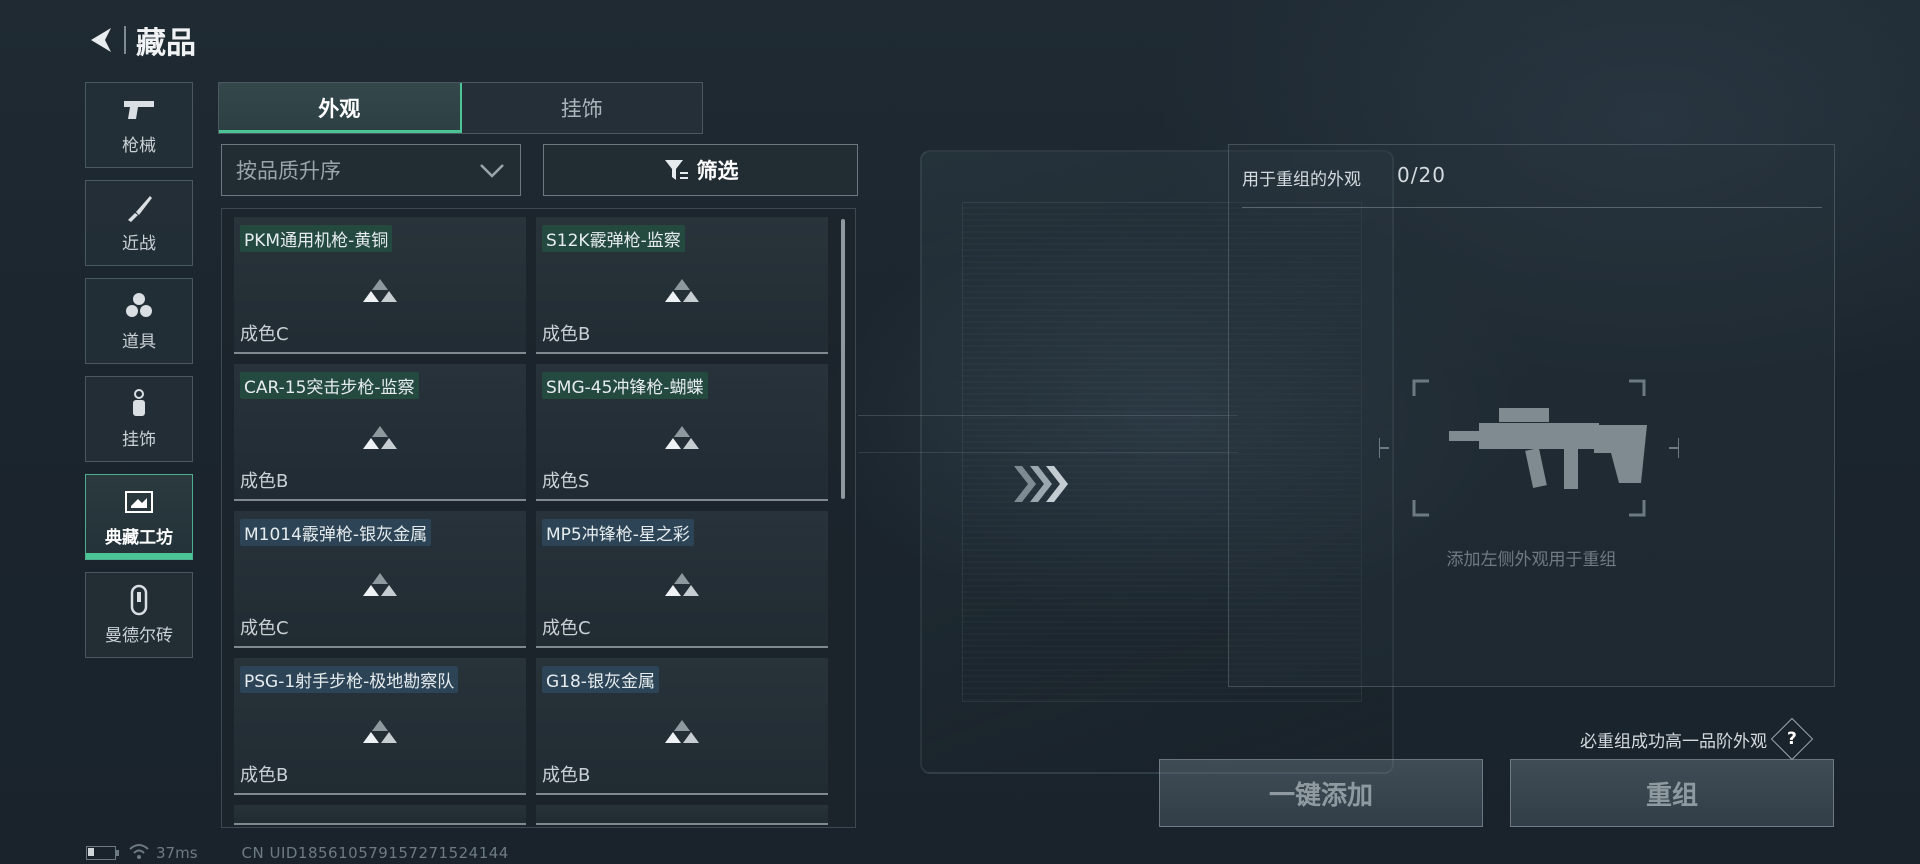  What do you see at coordinates (329, 385) in the screenshot?
I see `skin-name: CAR-15突击步枪-监察` at bounding box center [329, 385].